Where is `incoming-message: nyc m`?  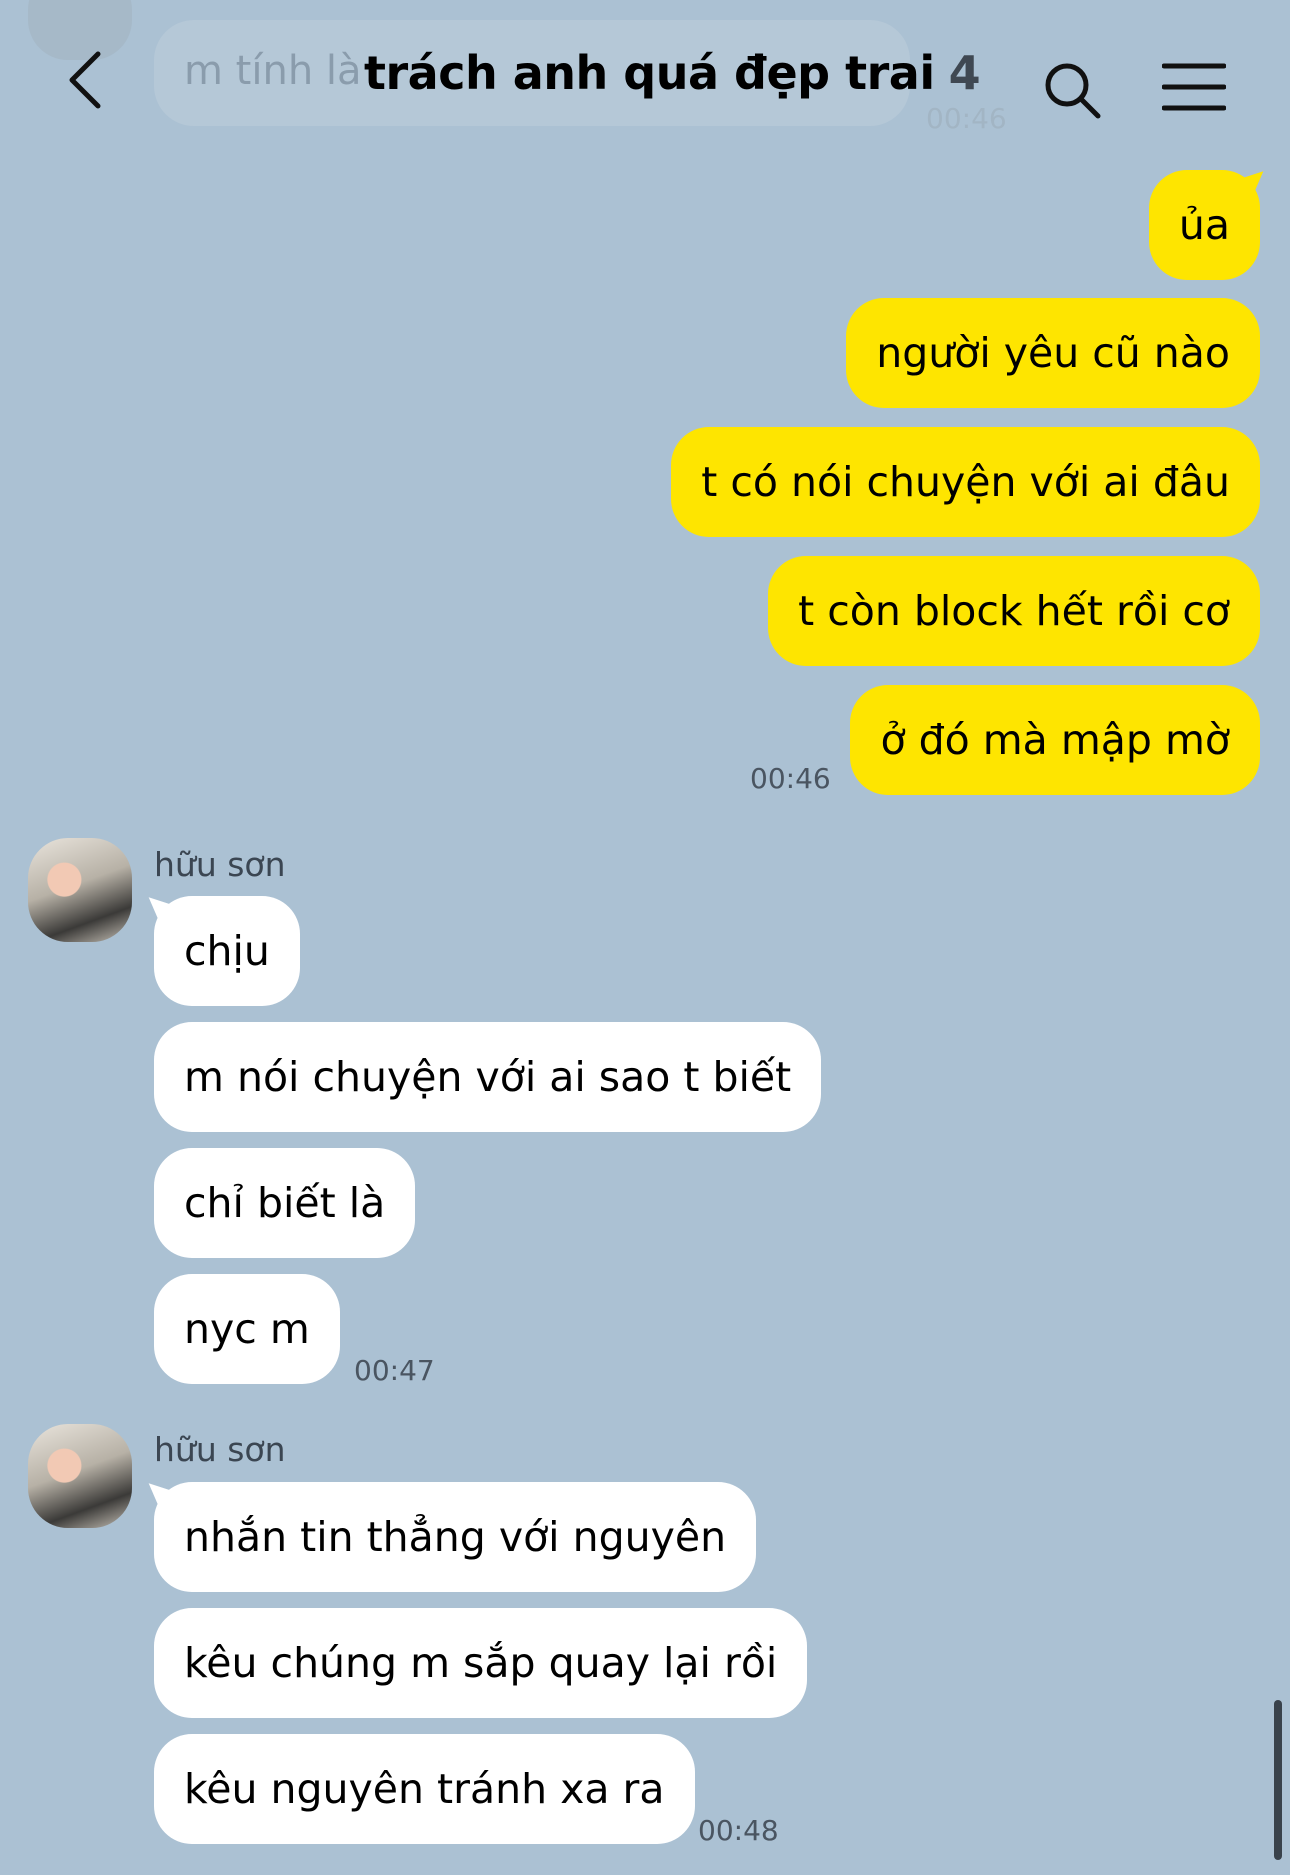 incoming-message: nyc m is located at coordinates (247, 1329).